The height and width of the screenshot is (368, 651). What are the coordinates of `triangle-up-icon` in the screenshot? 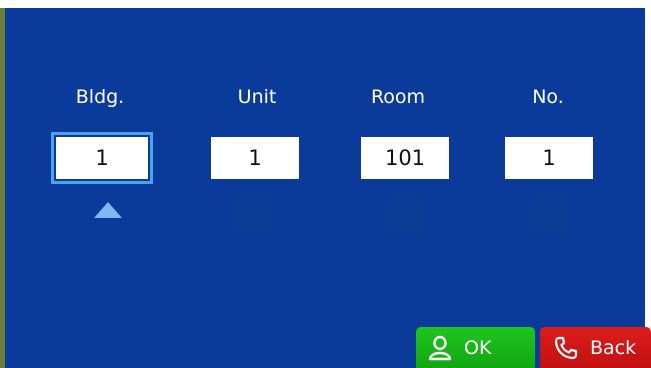 It's located at (108, 210).